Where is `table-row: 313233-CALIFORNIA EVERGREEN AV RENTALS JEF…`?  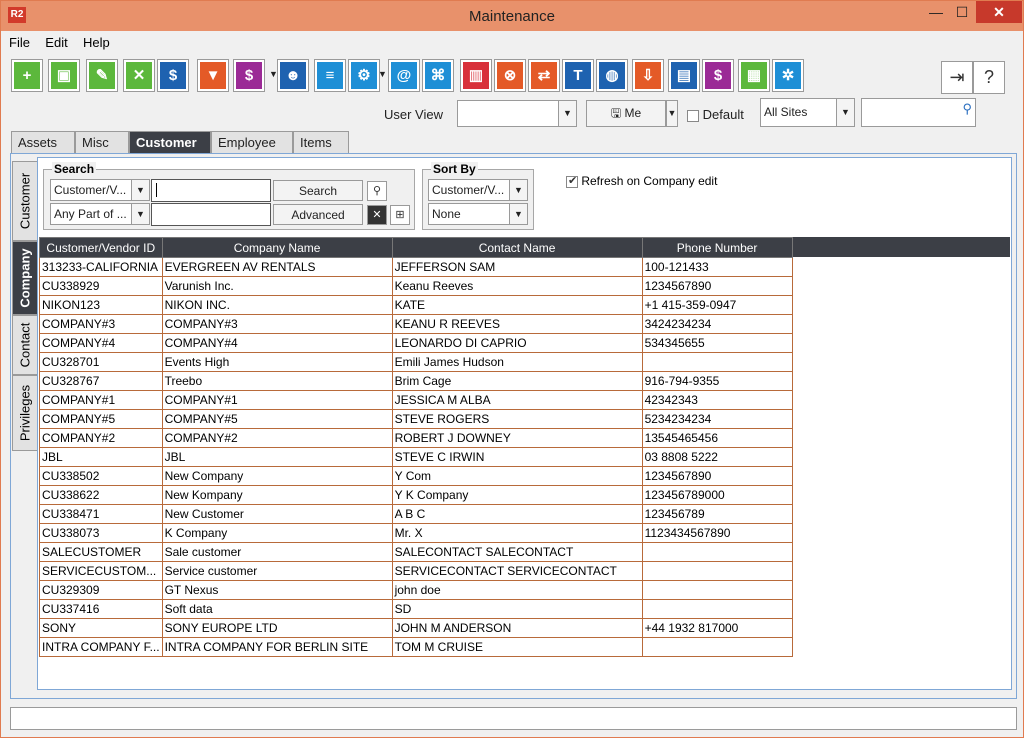 table-row: 313233-CALIFORNIA EVERGREEN AV RENTALS JEF… is located at coordinates (416, 267).